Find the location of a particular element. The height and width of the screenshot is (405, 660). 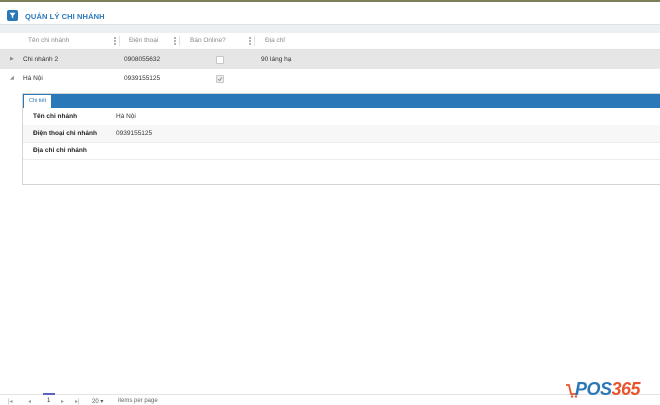

expand-arrow-icon: ▶ is located at coordinates (12, 59).